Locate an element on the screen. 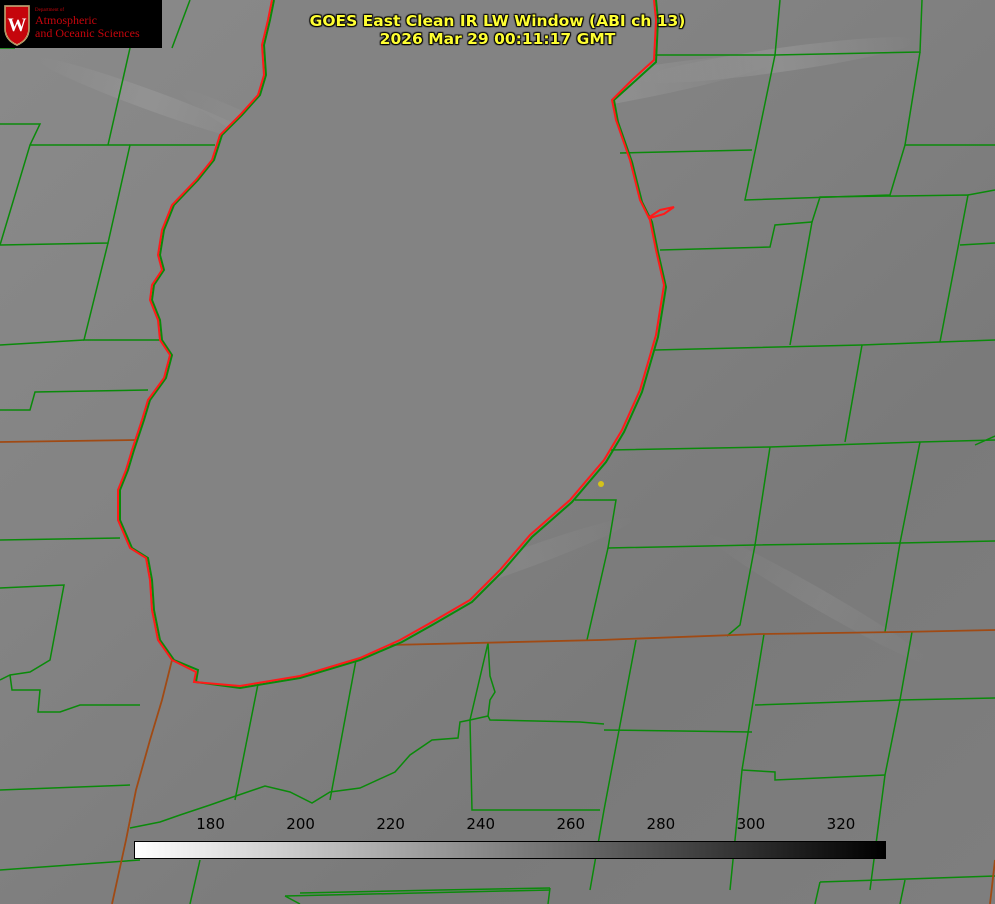 The width and height of the screenshot is (995, 904). colorbar-tick-label: 280 is located at coordinates (661, 824).